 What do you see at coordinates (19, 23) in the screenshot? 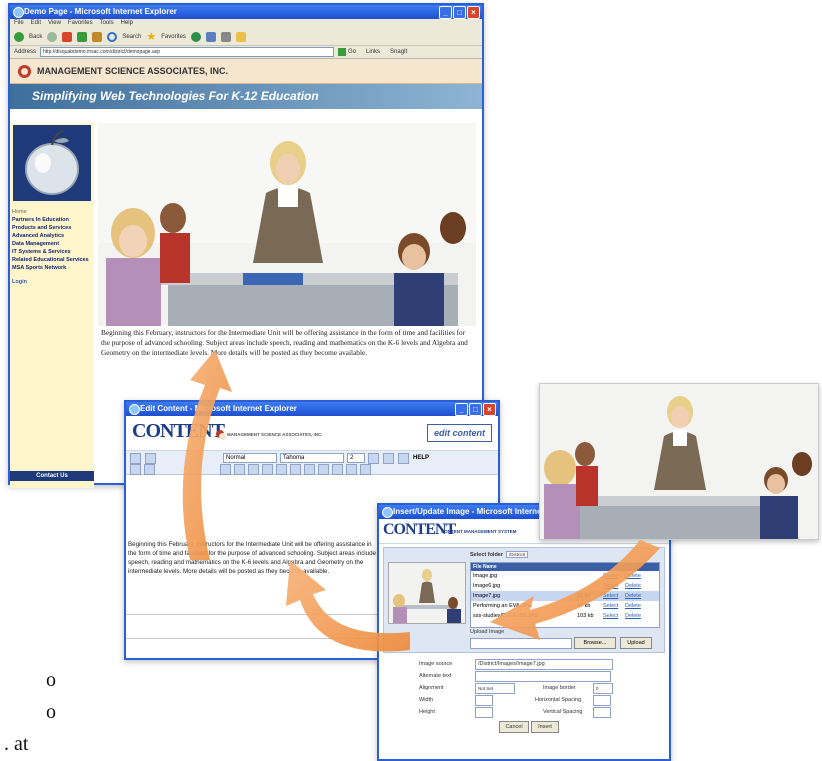
I see `menu-file: File` at bounding box center [19, 23].